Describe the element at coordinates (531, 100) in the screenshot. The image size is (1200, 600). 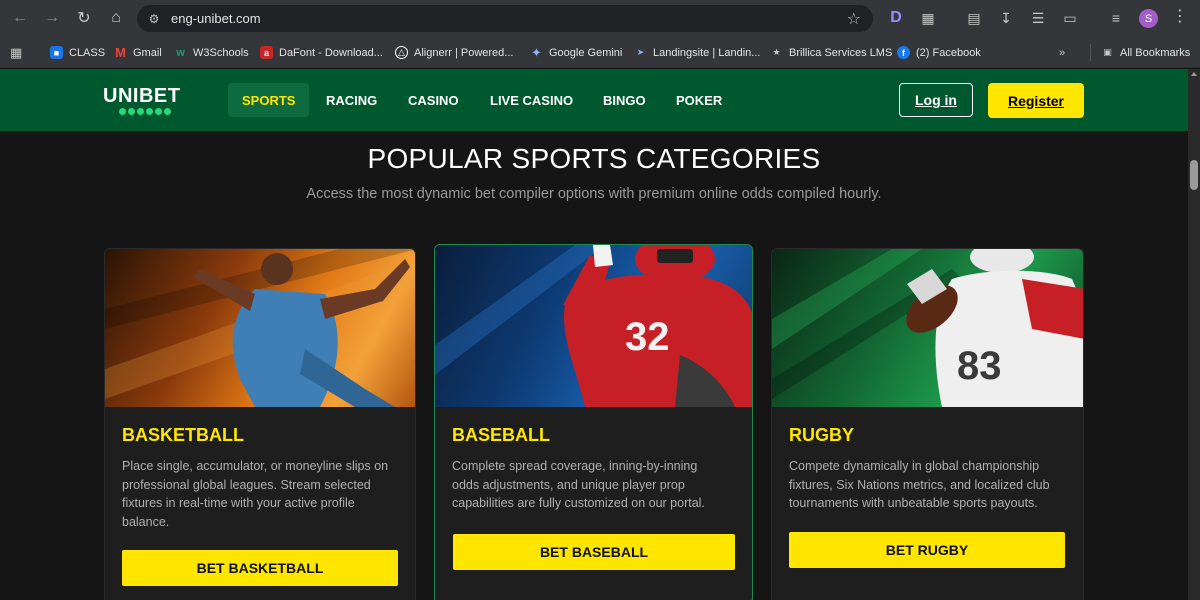
I see `nav-live-casino: LIVE CASINO` at that location.